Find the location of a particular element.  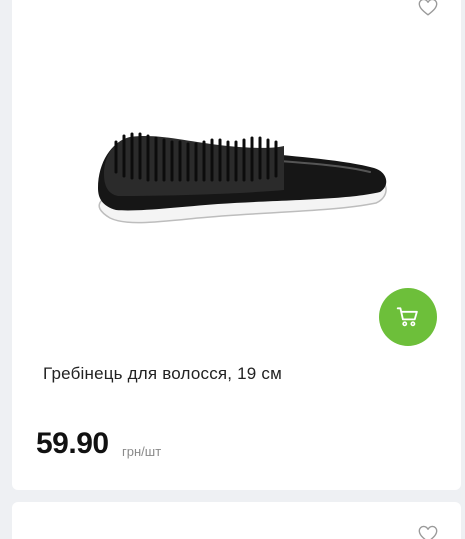

add-to-cart-button is located at coordinates (408, 317).